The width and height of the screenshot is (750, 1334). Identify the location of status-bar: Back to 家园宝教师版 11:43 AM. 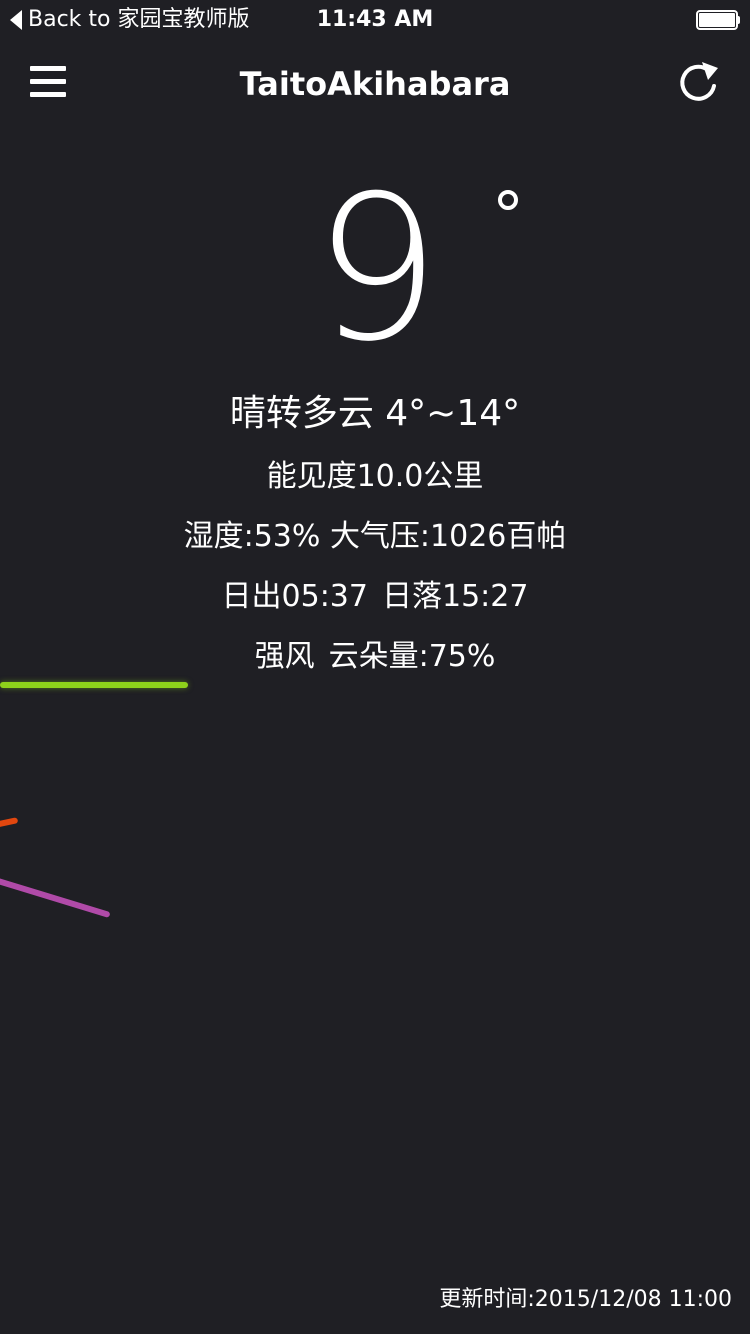
(375, 20).